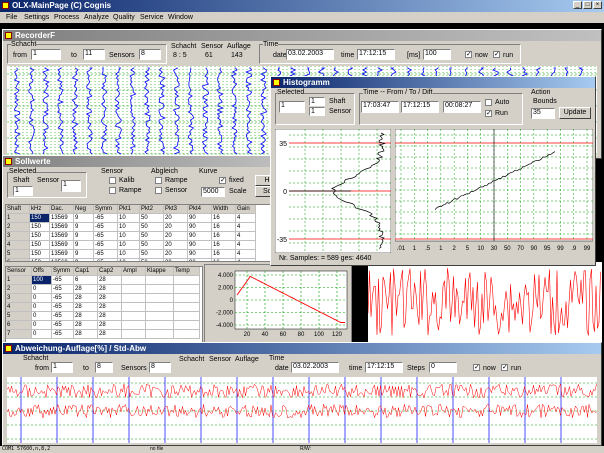  What do you see at coordinates (488, 113) in the screenshot?
I see `histogramm-run-checkbox` at bounding box center [488, 113].